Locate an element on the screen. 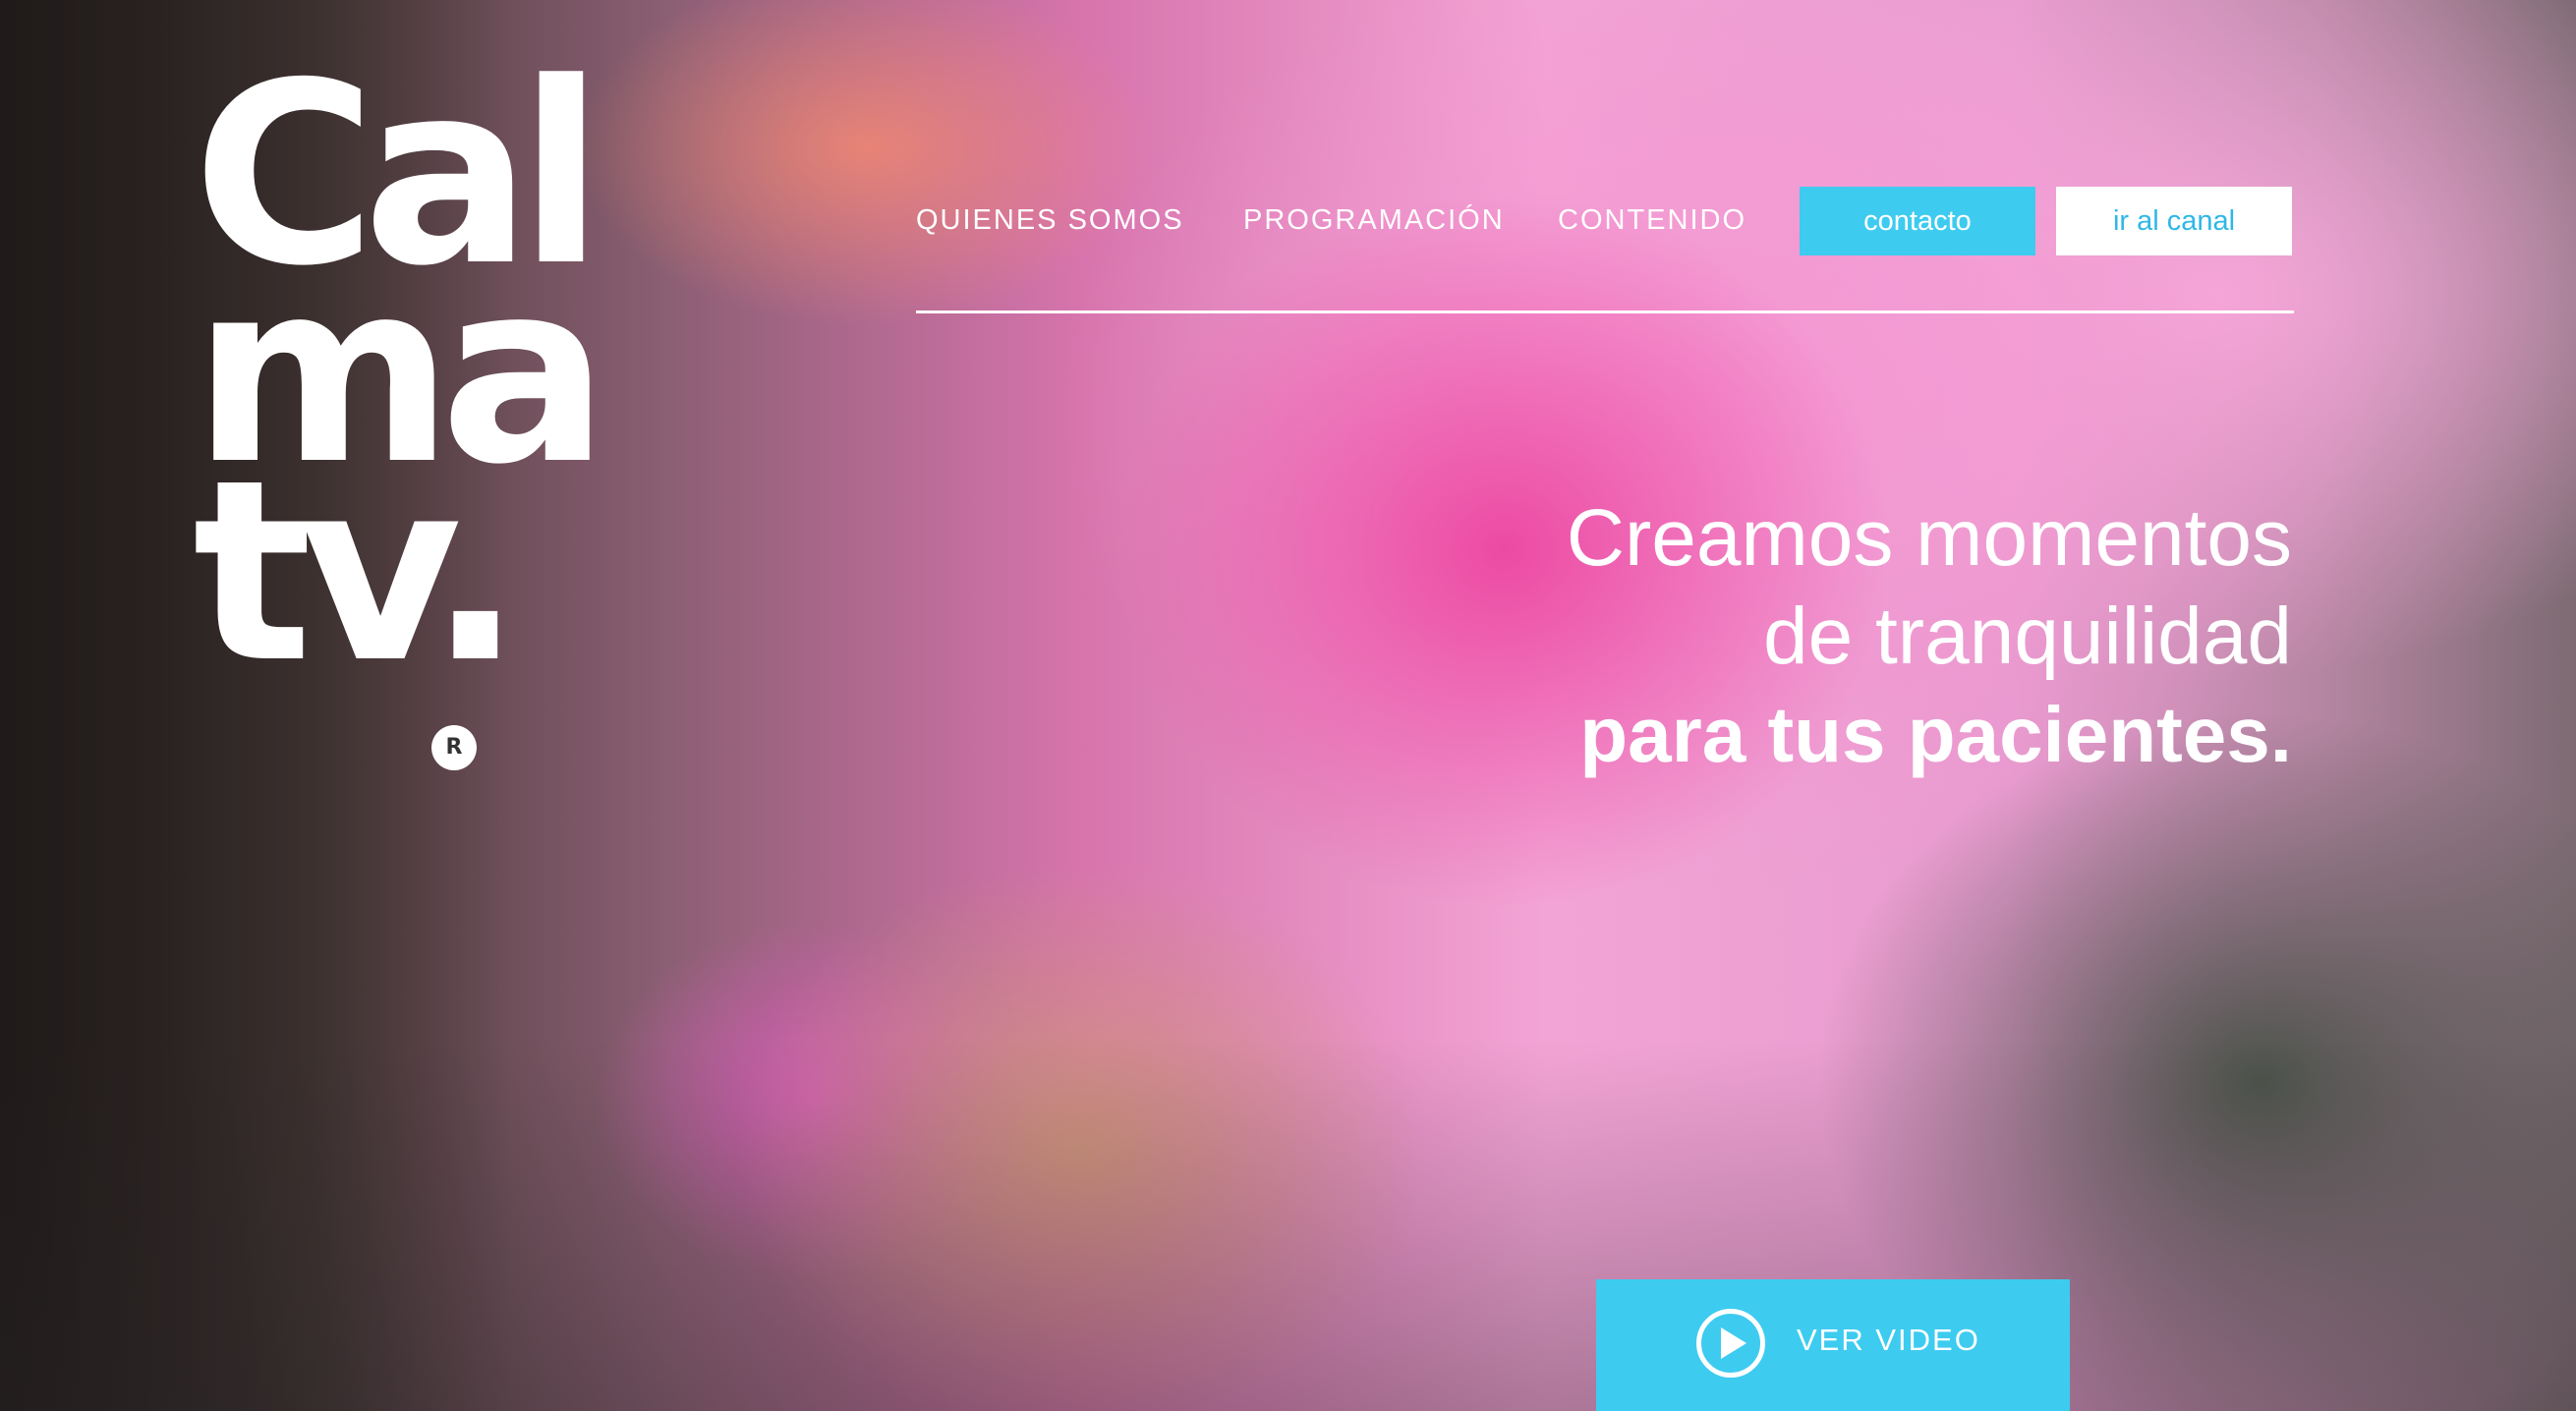 This screenshot has height=1411, width=2576. hero-line-3: para tus pacientes. is located at coordinates (1936, 734).